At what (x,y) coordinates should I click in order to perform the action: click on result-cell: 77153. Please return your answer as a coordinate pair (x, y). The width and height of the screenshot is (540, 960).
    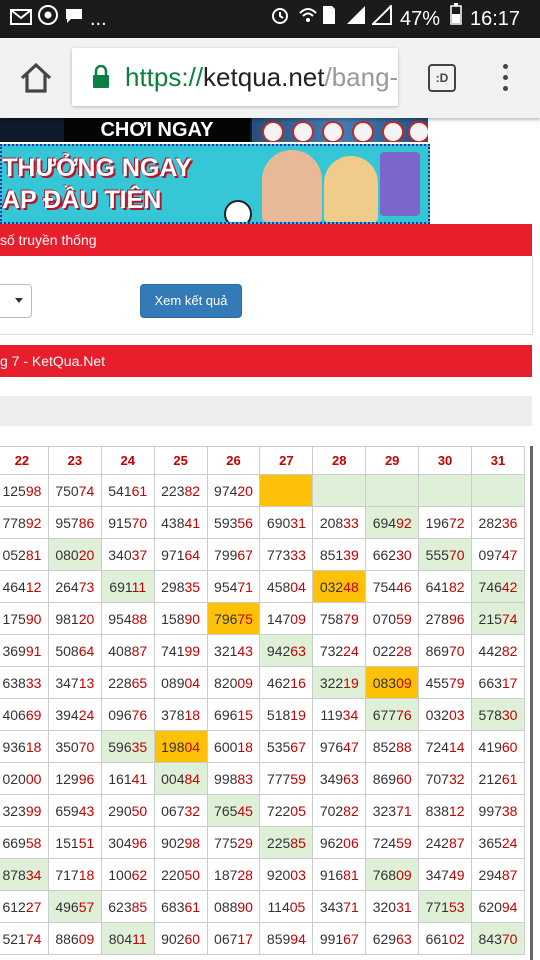
    Looking at the image, I should click on (445, 906).